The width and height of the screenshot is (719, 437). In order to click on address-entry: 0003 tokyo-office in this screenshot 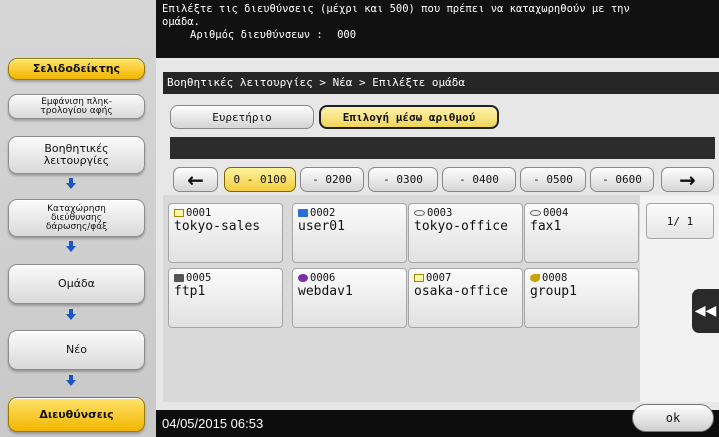, I will do `click(465, 233)`.